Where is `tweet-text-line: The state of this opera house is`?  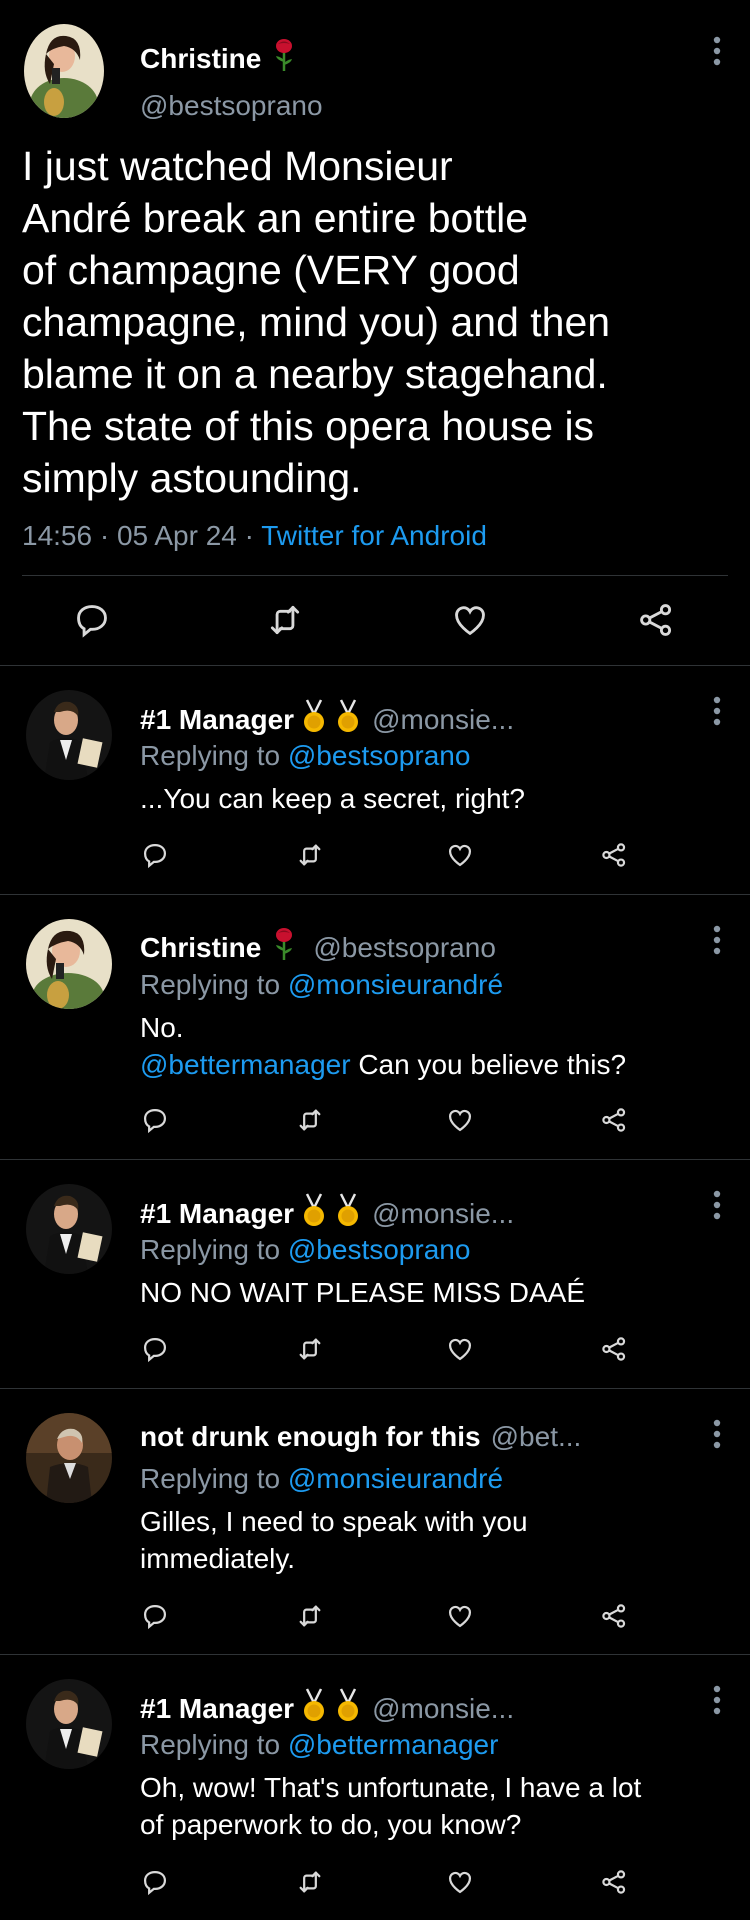 tweet-text-line: The state of this opera house is is located at coordinates (308, 426).